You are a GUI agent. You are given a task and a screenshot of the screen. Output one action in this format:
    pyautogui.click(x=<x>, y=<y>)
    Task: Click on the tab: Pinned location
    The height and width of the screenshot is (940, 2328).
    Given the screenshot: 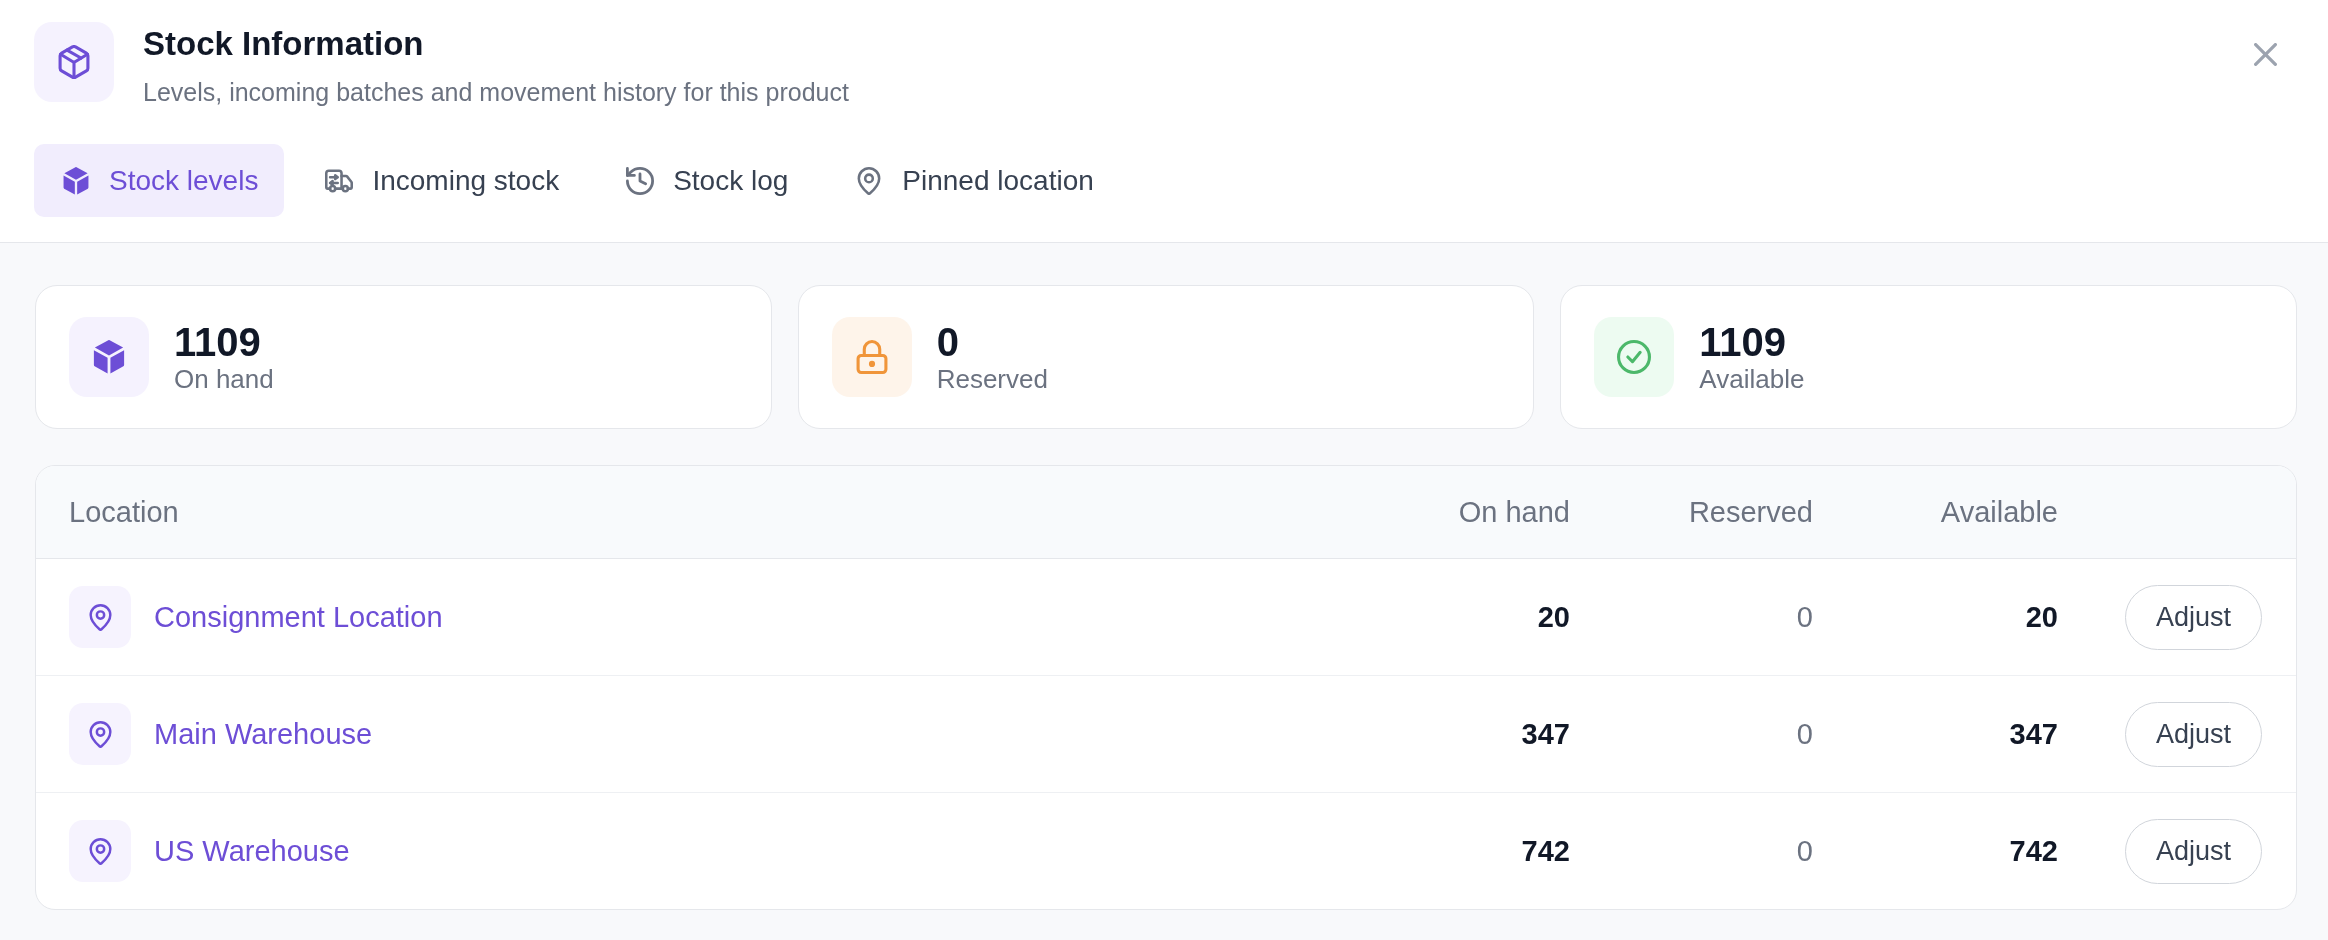 What is the action you would take?
    pyautogui.click(x=973, y=180)
    